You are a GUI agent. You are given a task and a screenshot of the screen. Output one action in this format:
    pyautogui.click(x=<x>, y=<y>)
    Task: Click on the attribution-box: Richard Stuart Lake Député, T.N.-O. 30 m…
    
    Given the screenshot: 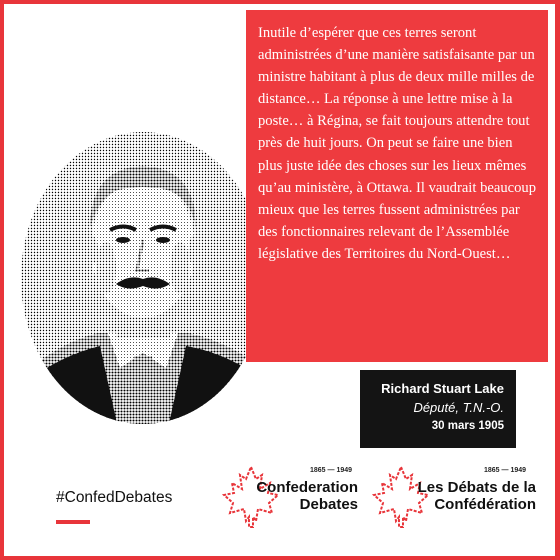 What is the action you would take?
    pyautogui.click(x=438, y=409)
    